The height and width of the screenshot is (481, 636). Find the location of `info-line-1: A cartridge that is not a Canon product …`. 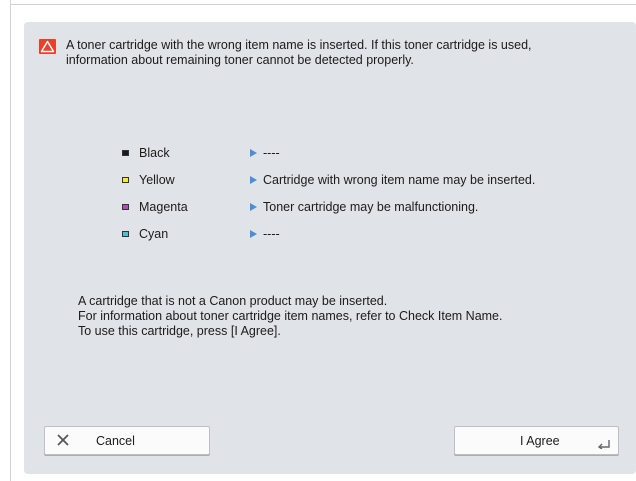

info-line-1: A cartridge that is not a Canon product … is located at coordinates (233, 301).